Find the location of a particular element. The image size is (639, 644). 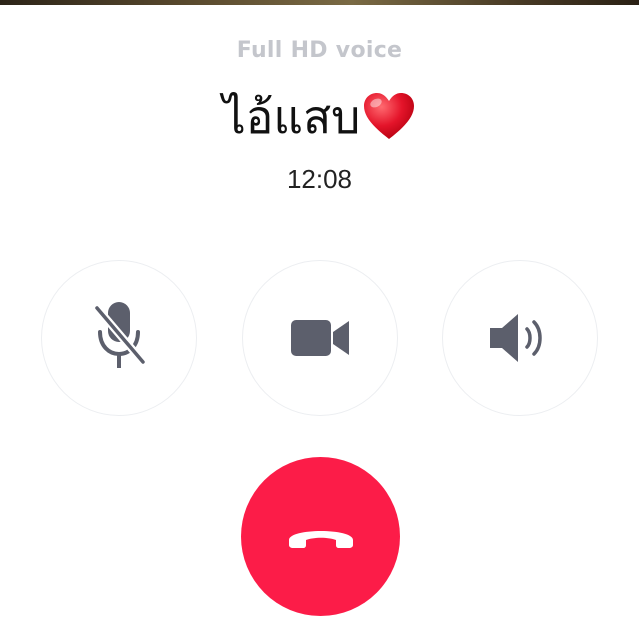

mute-button is located at coordinates (119, 338).